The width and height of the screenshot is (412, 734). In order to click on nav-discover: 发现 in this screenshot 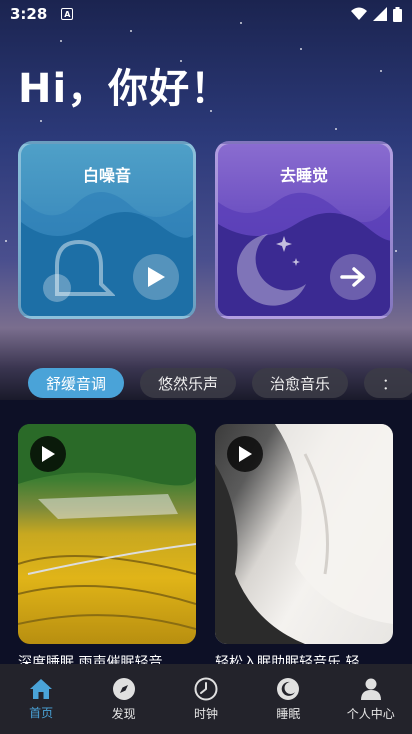, I will do `click(124, 699)`.